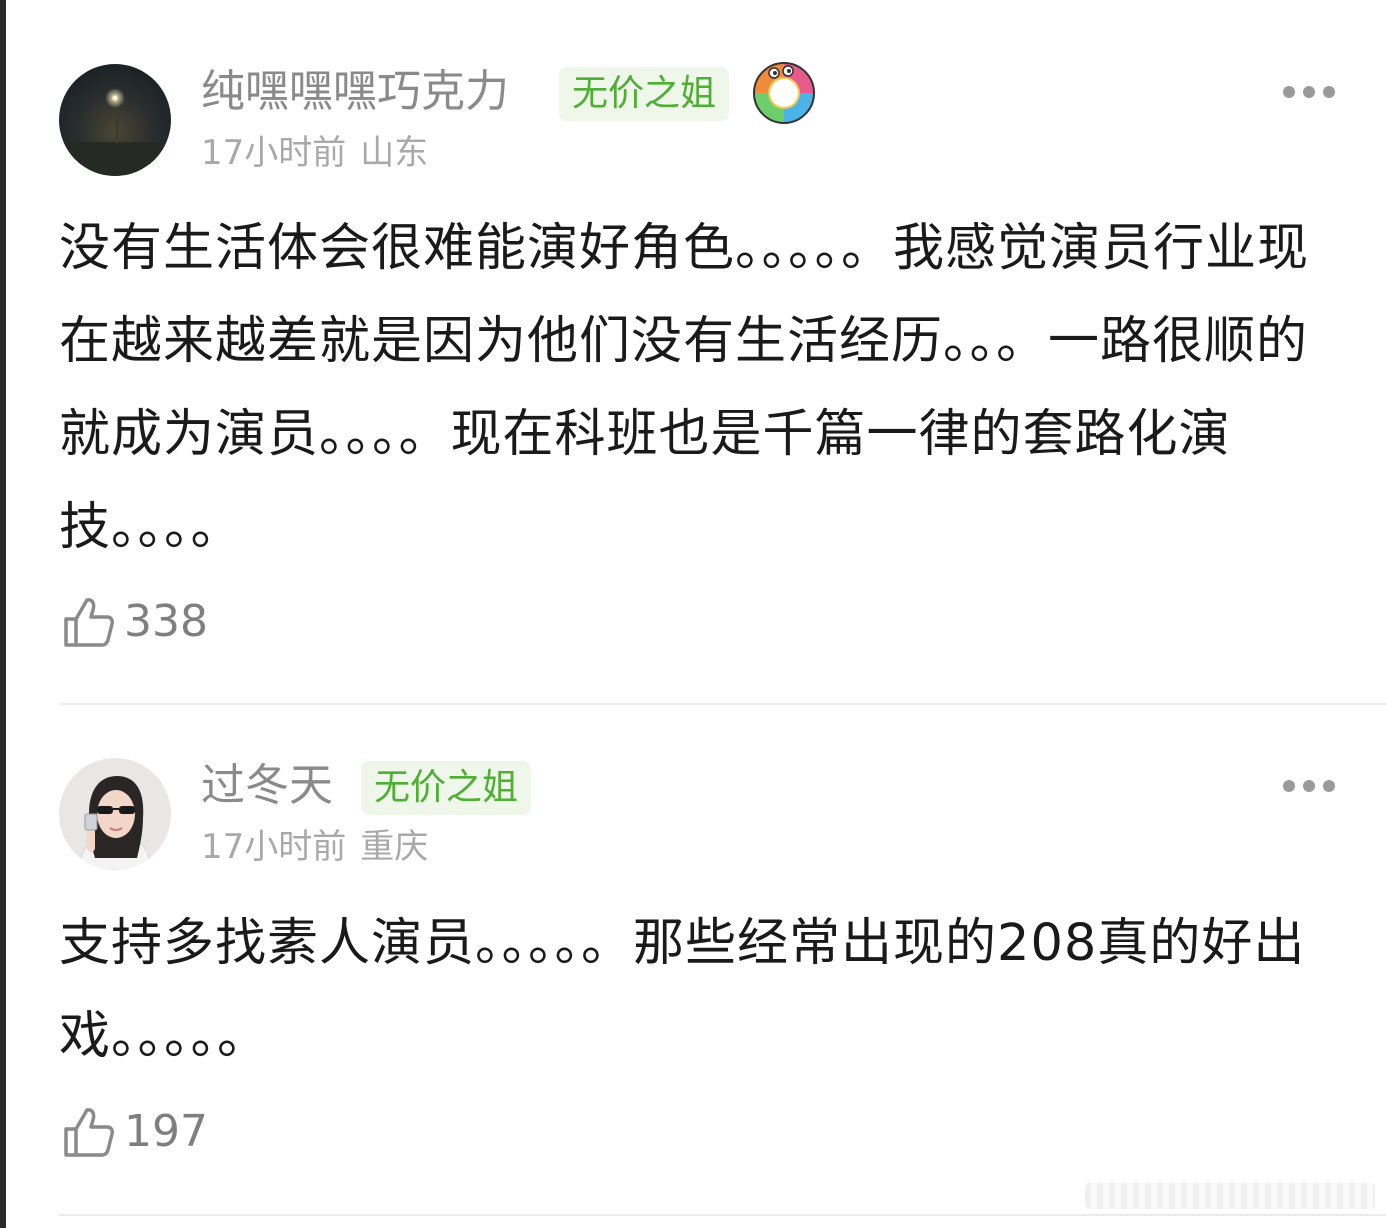  I want to click on comment-meta: 17小时前 重庆, so click(314, 847).